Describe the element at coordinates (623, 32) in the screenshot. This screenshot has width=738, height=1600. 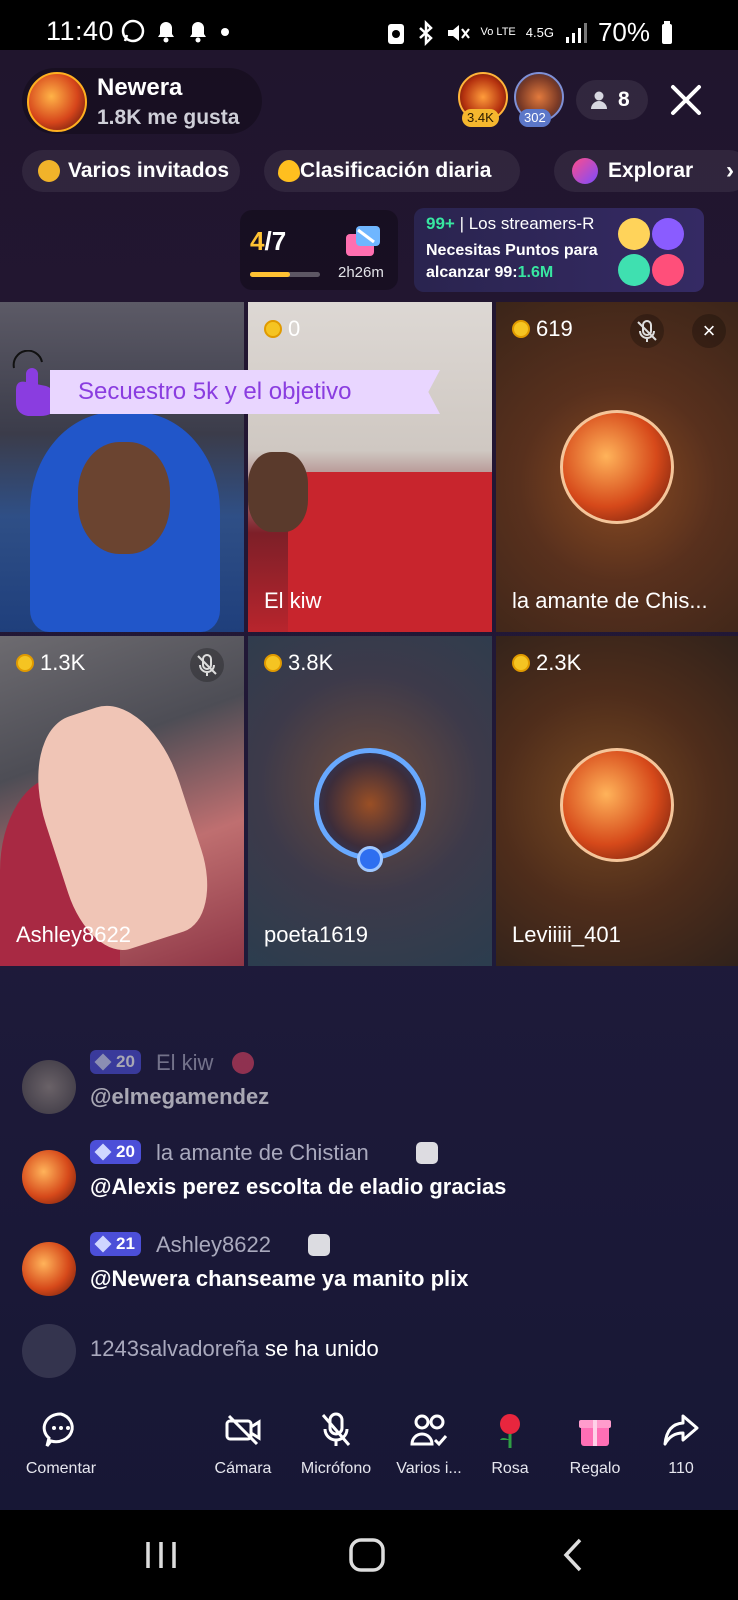
I see `battery-percent: 70%` at that location.